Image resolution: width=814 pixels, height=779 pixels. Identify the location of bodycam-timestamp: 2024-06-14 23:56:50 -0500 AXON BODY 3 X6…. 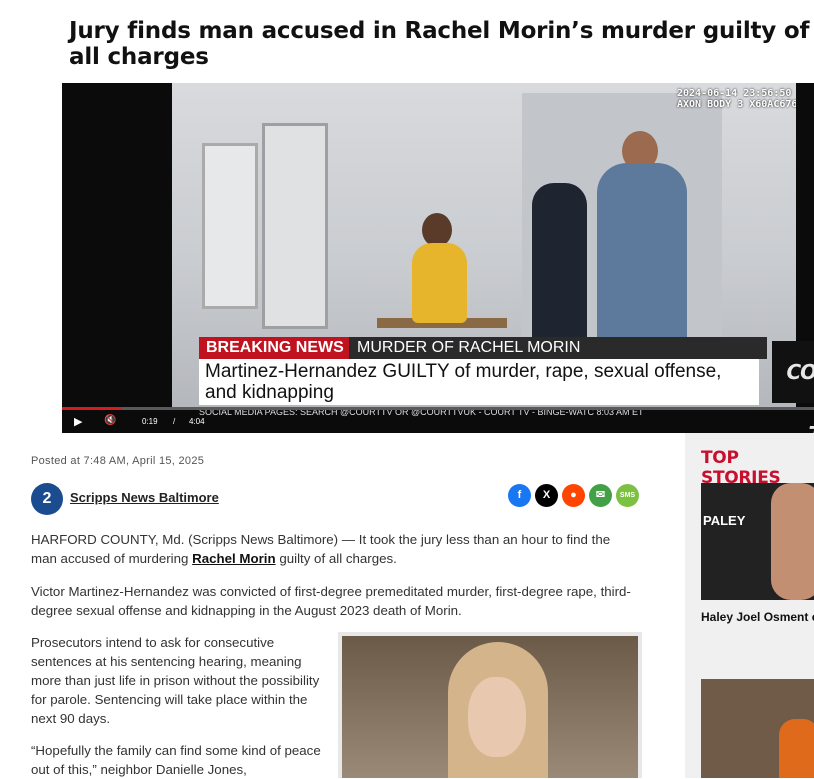
(736, 99).